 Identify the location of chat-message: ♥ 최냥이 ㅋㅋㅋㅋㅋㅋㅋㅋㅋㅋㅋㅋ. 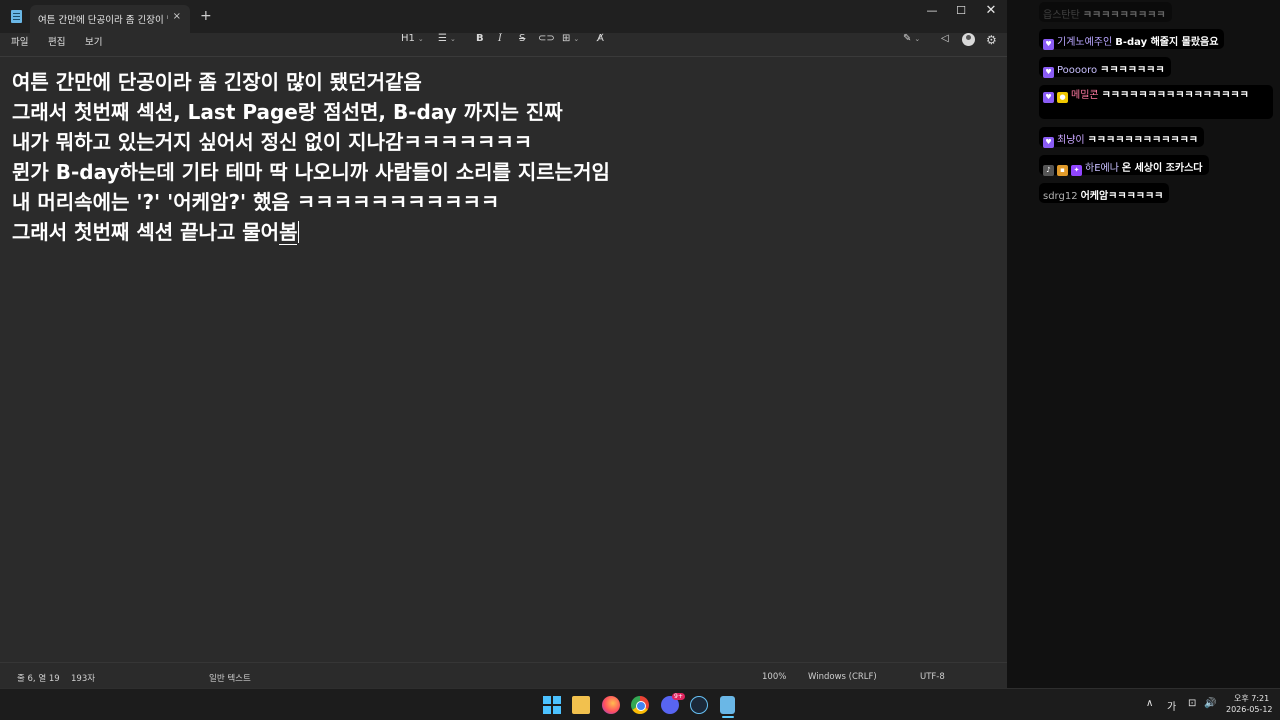
(1122, 137).